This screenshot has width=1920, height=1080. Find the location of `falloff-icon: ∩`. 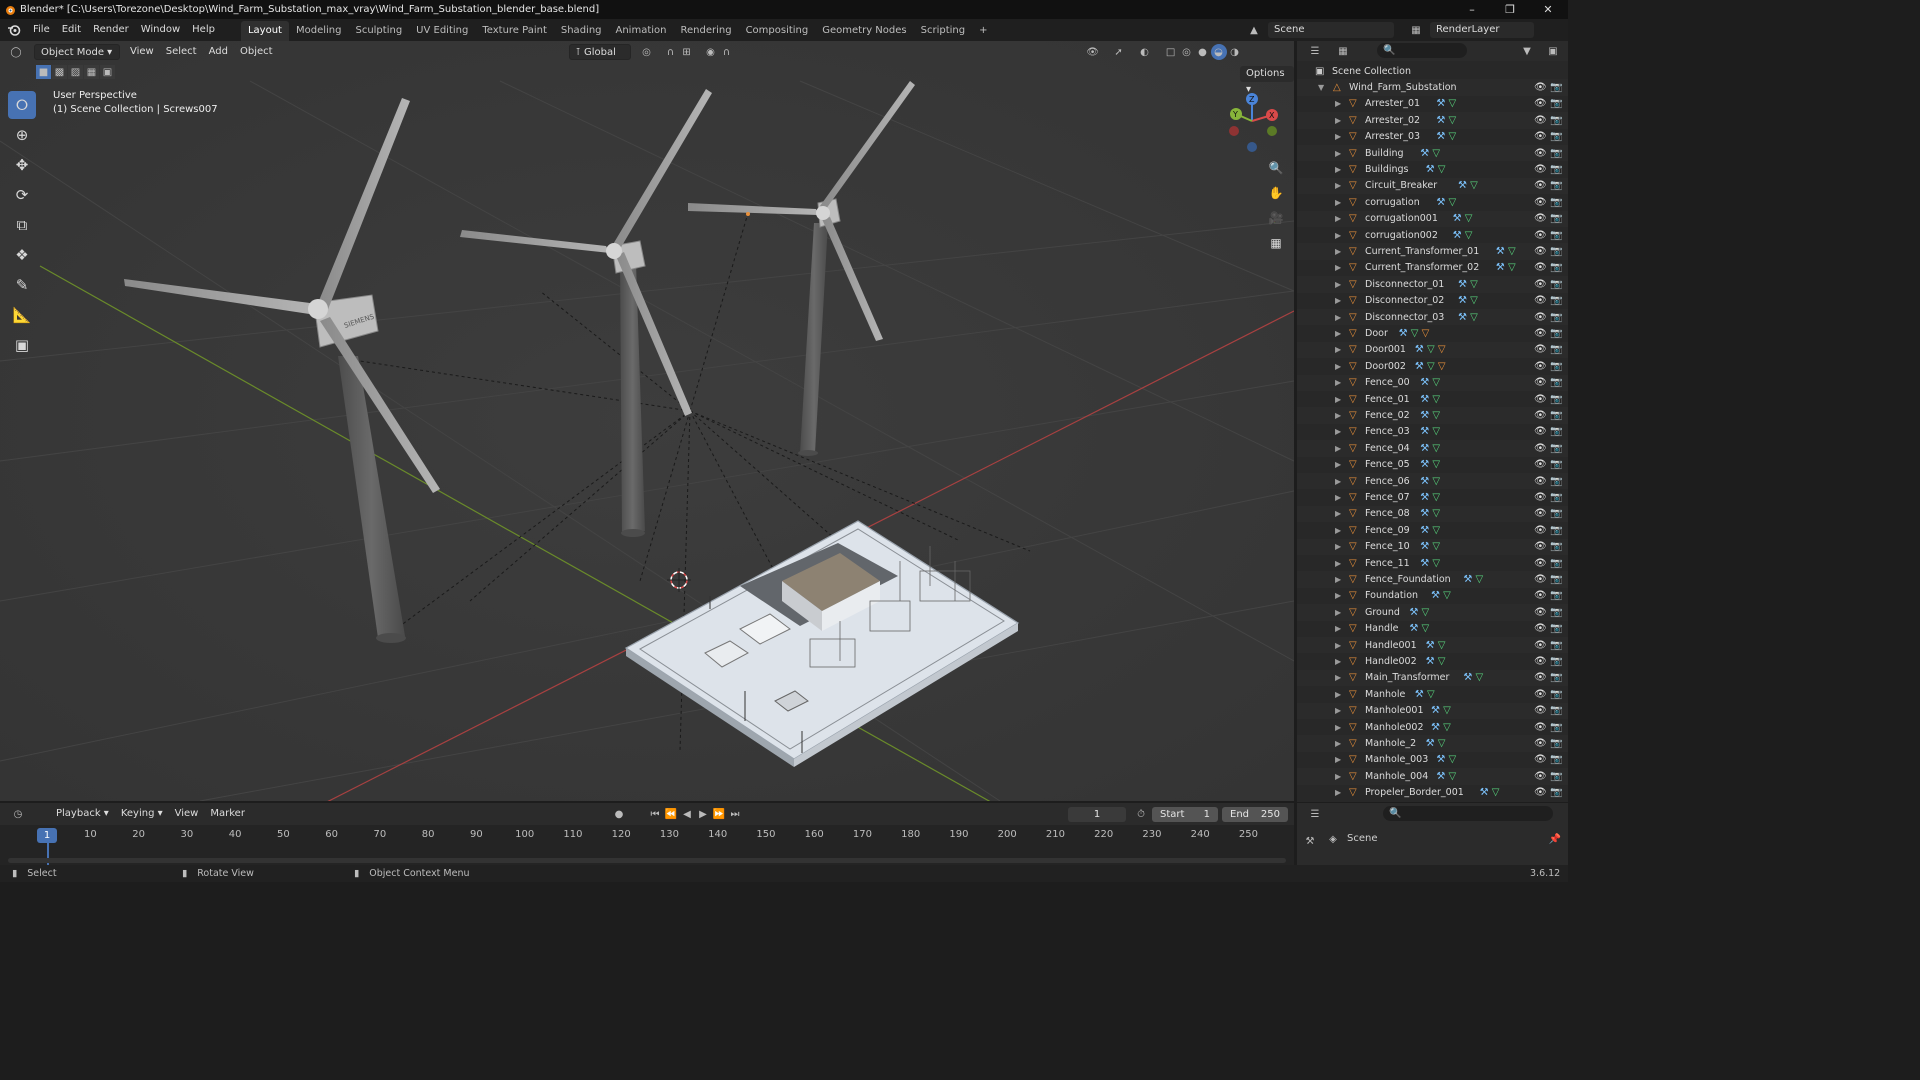

falloff-icon: ∩ is located at coordinates (727, 52).